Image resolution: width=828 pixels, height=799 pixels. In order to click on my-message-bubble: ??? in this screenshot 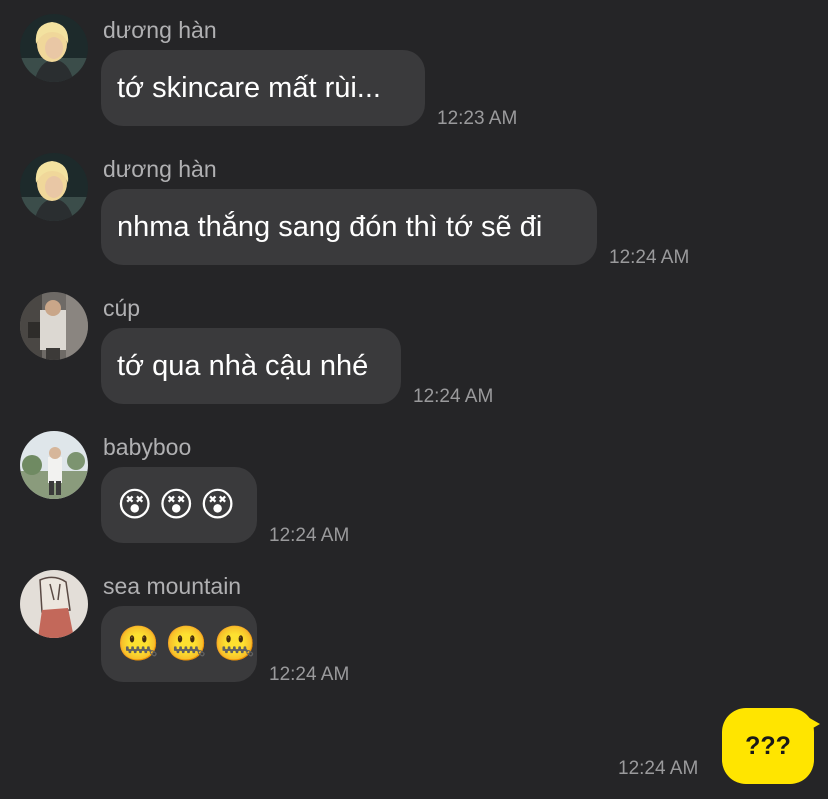, I will do `click(771, 746)`.